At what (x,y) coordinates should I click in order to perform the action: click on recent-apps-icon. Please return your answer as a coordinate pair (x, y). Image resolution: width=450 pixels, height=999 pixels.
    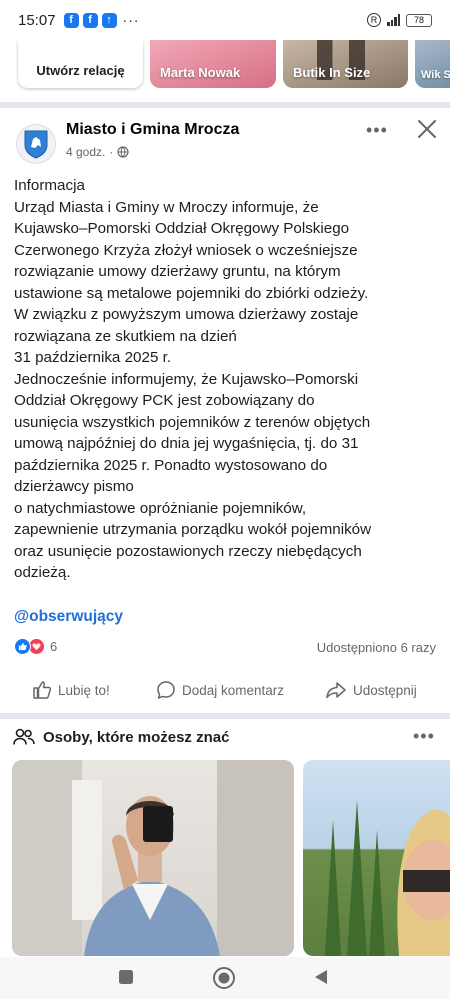
    Looking at the image, I should click on (126, 977).